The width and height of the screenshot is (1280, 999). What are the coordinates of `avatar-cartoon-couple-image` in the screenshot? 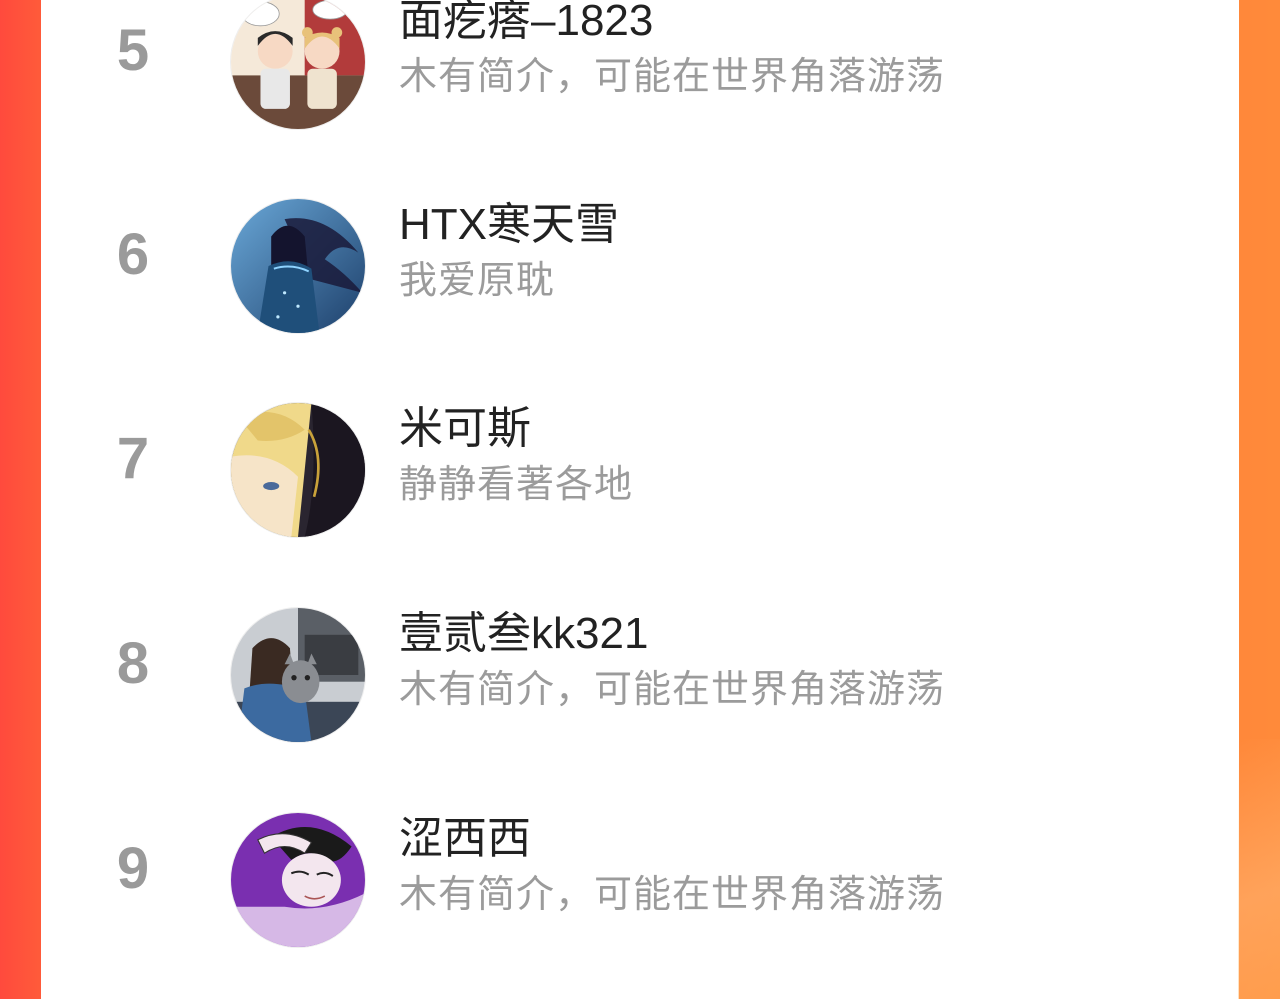 It's located at (298, 64).